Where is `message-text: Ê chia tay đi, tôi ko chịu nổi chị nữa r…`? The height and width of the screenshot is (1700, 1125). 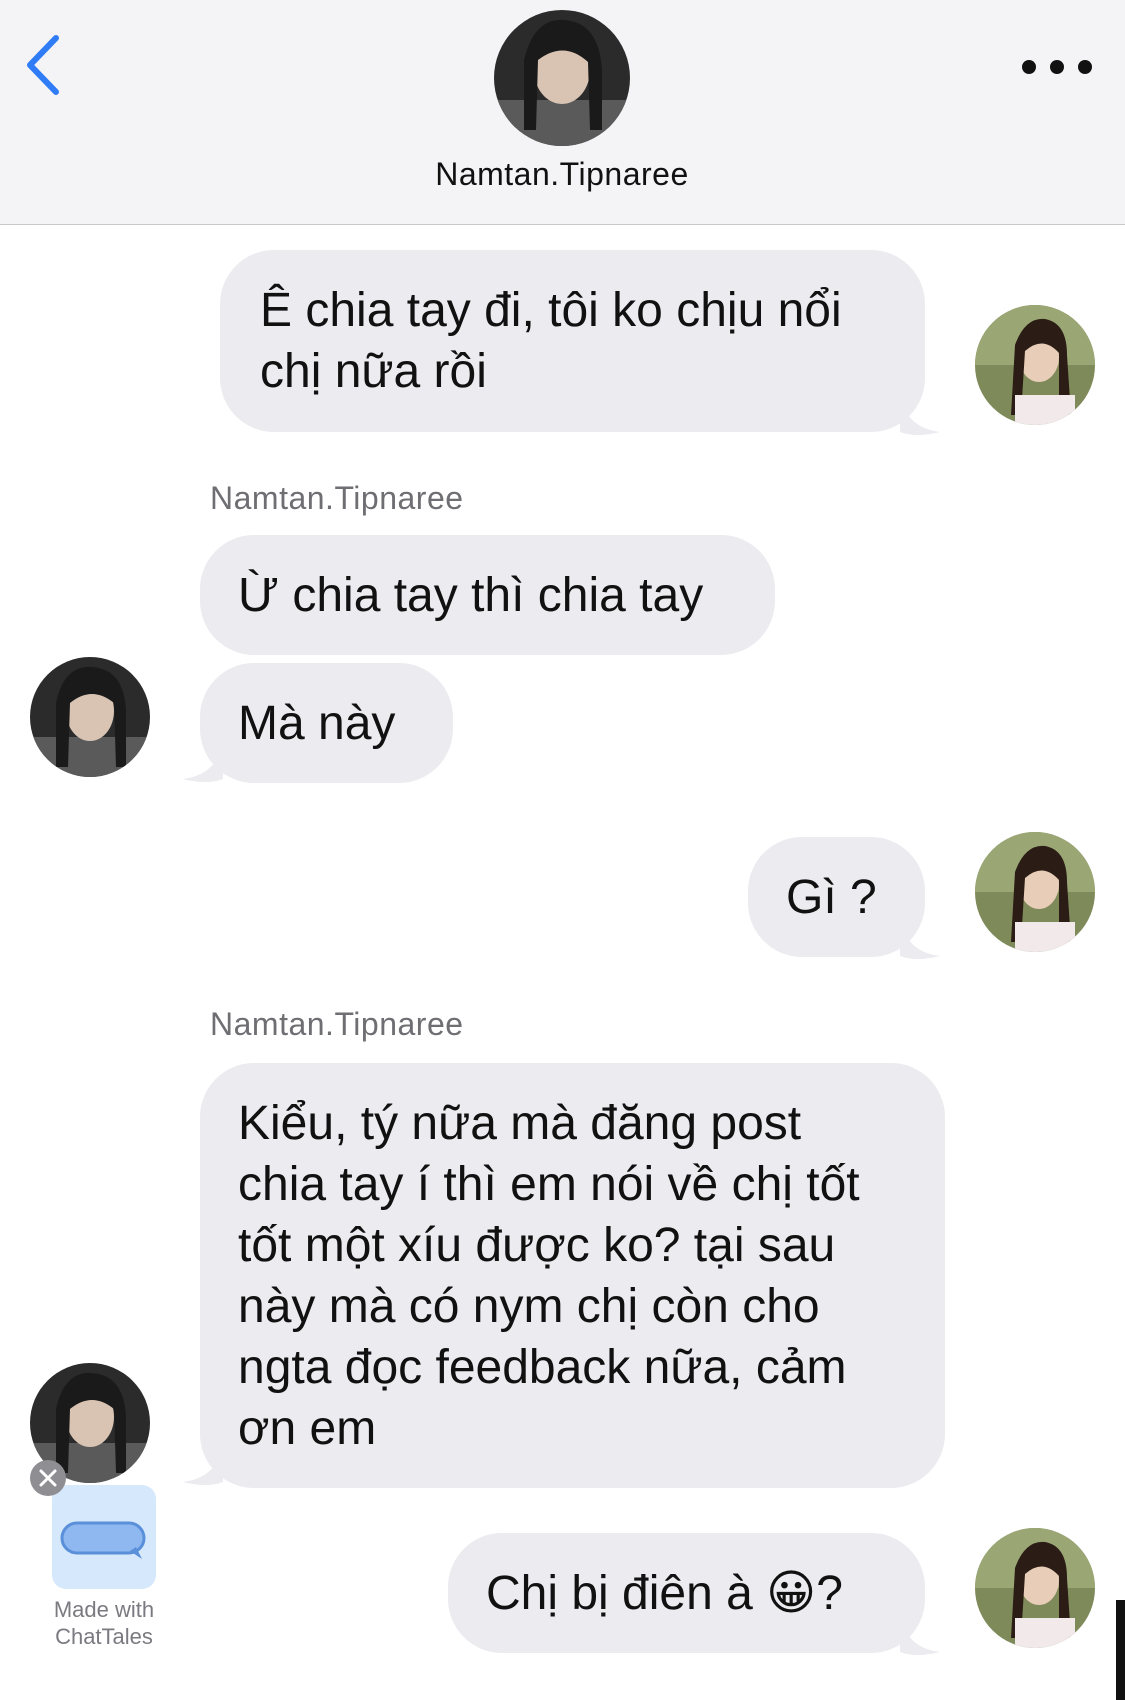
message-text: Ê chia tay đi, tôi ko chịu nổi chị nữa r… is located at coordinates (551, 341).